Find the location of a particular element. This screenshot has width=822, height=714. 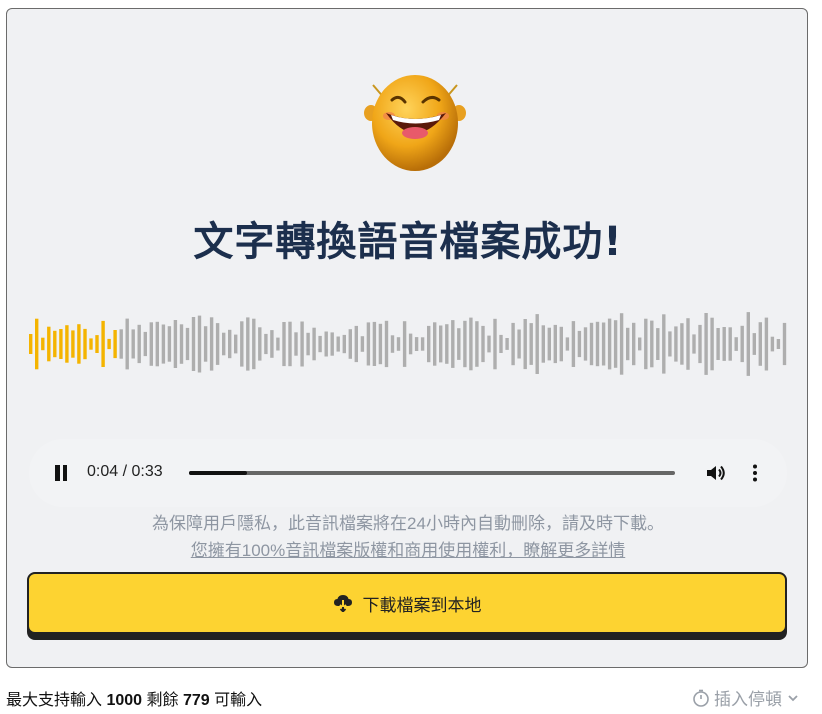

pause-icon is located at coordinates (61, 473).